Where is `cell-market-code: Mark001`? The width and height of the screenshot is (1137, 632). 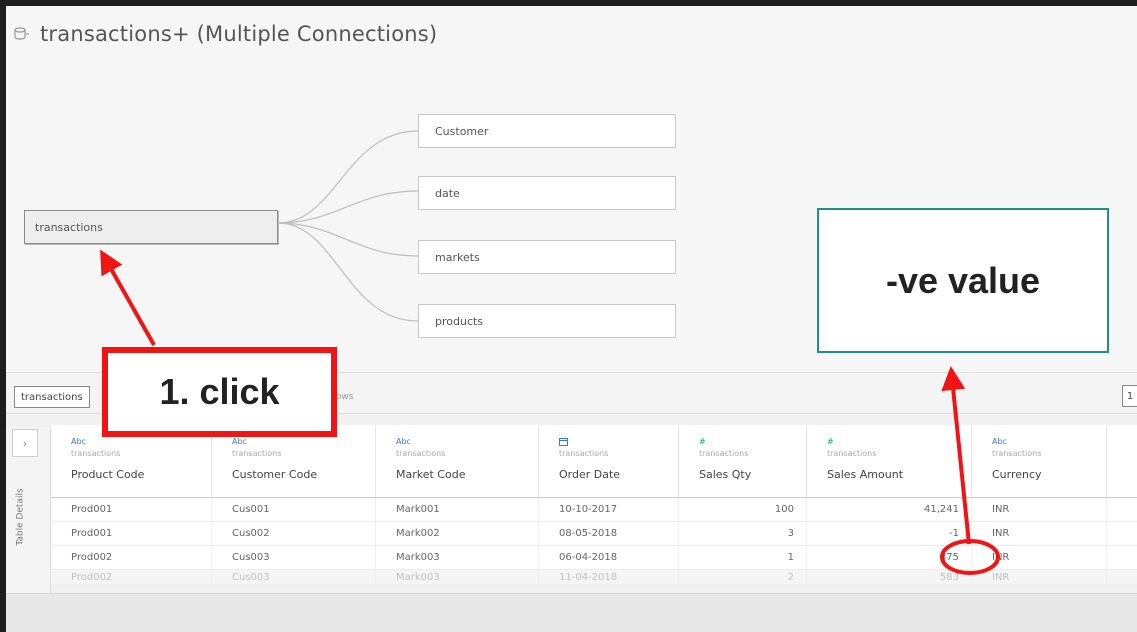
cell-market-code: Mark001 is located at coordinates (457, 509).